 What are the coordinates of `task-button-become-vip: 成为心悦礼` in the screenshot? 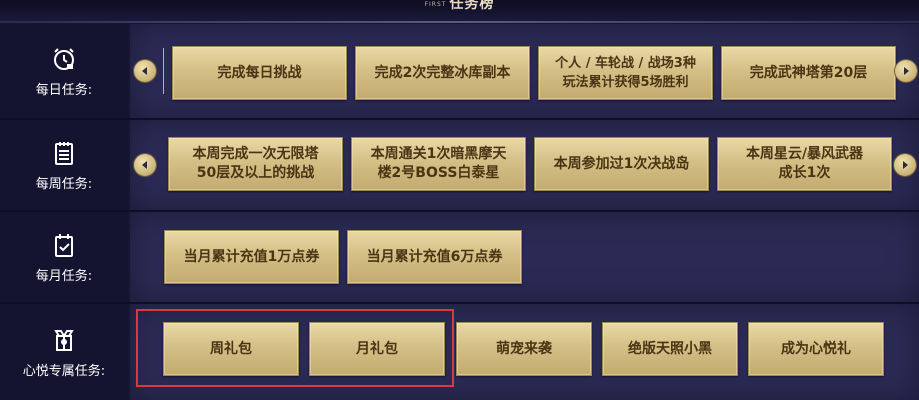 It's located at (816, 349).